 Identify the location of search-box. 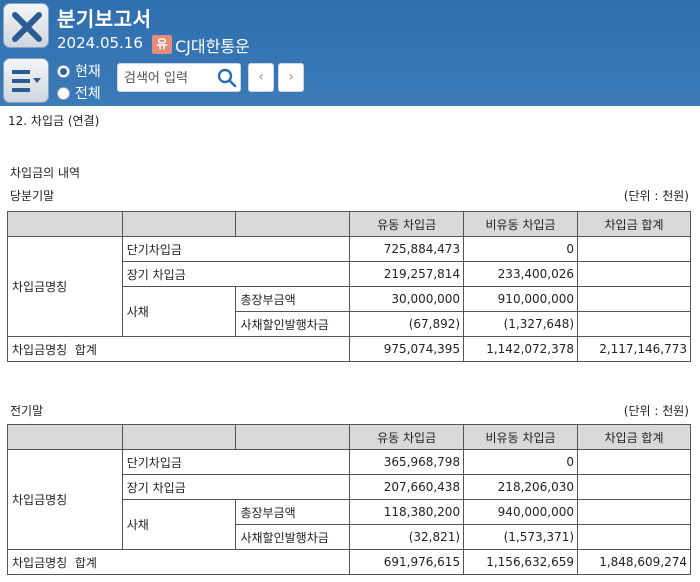
(179, 77).